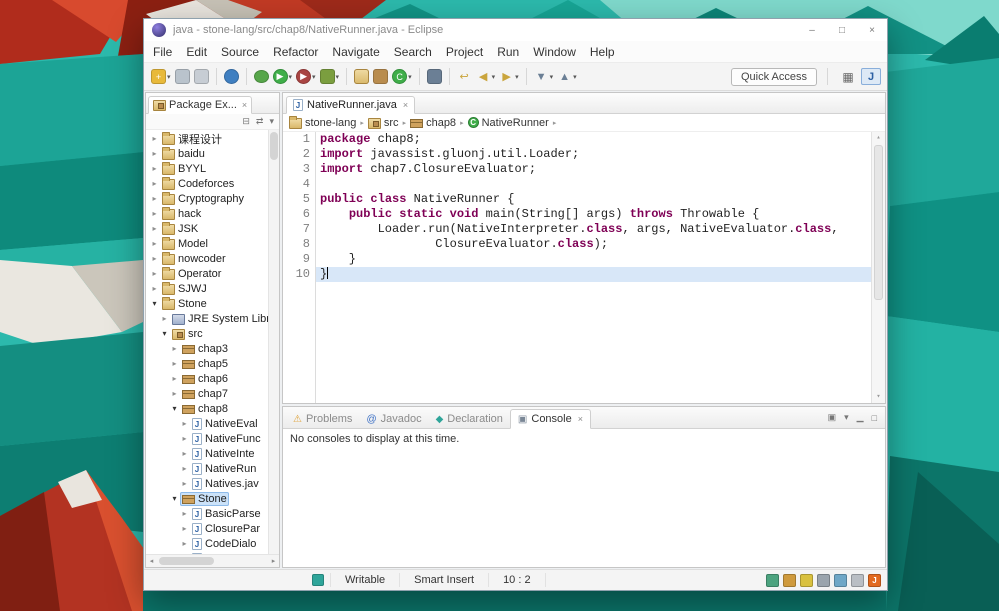 The height and width of the screenshot is (611, 999). What do you see at coordinates (261, 76) in the screenshot?
I see `debug-icon` at bounding box center [261, 76].